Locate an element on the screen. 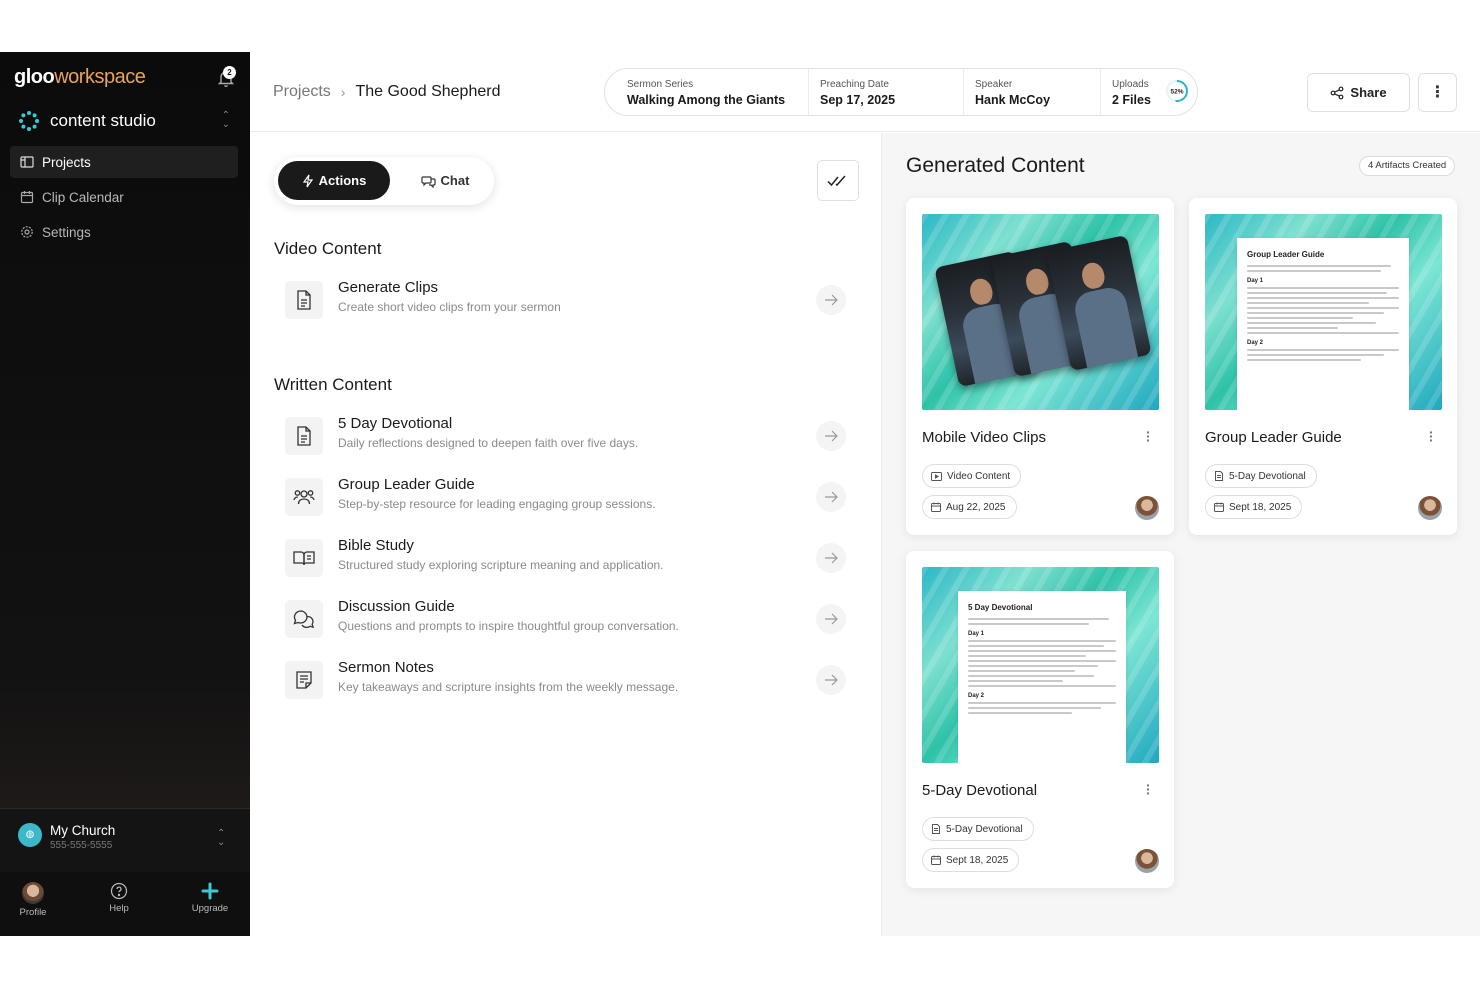  group-icon is located at coordinates (304, 497).